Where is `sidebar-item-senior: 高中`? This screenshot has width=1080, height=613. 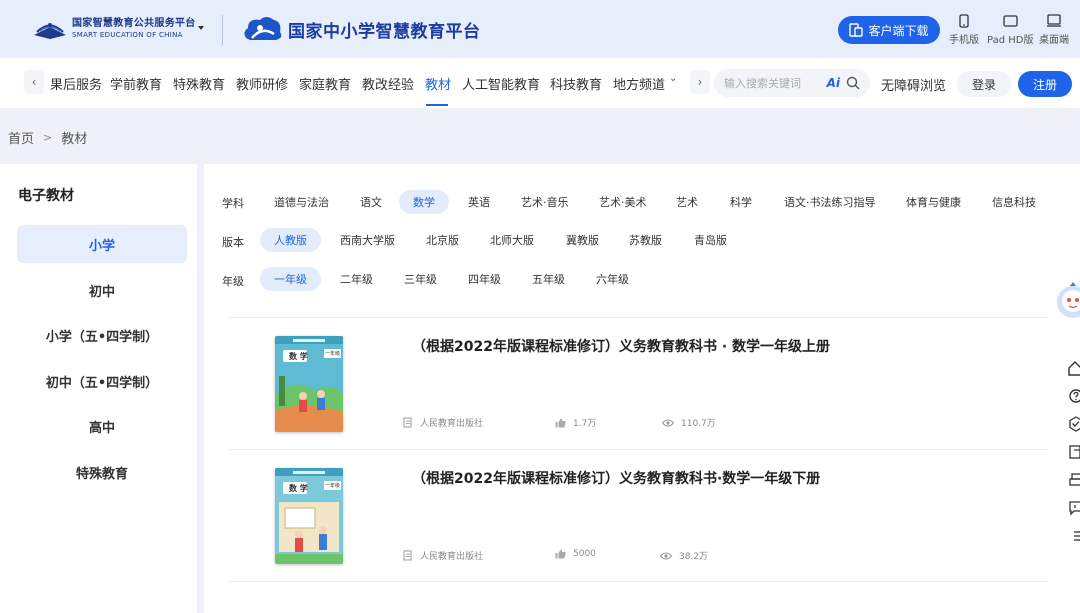
sidebar-item-senior: 高中 is located at coordinates (102, 426).